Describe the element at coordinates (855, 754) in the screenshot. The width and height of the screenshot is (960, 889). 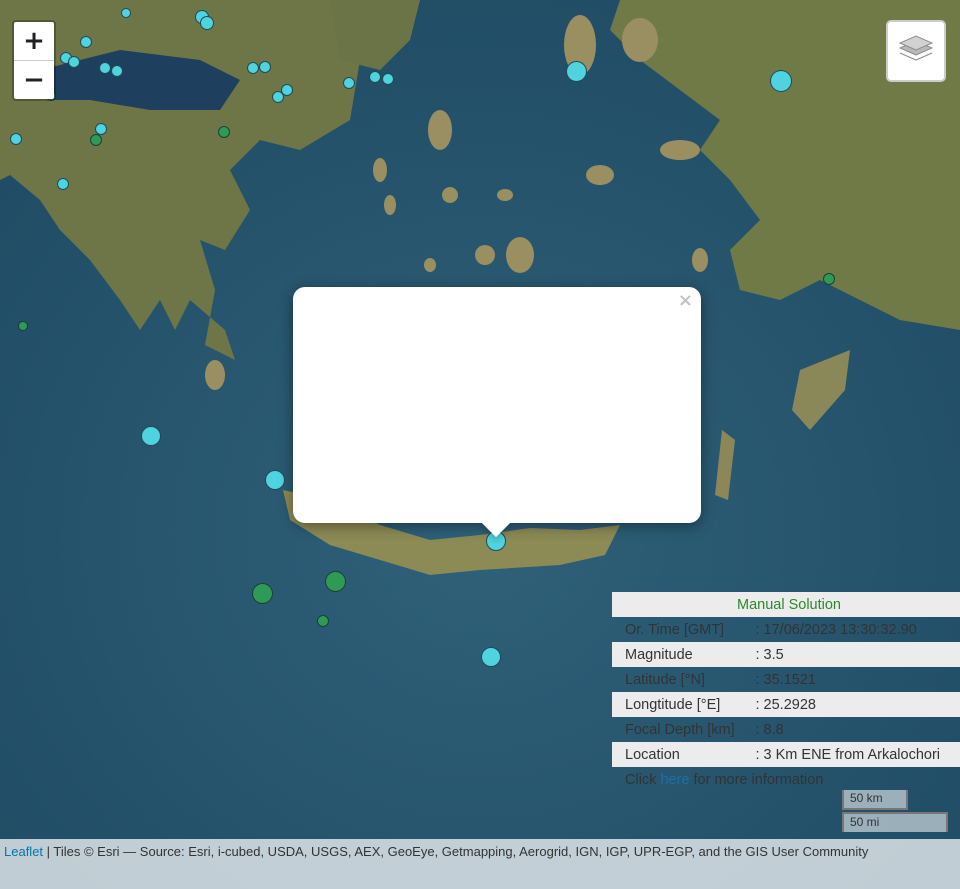
I see `row-value: : 3 Km ENE from Arkalochori` at that location.